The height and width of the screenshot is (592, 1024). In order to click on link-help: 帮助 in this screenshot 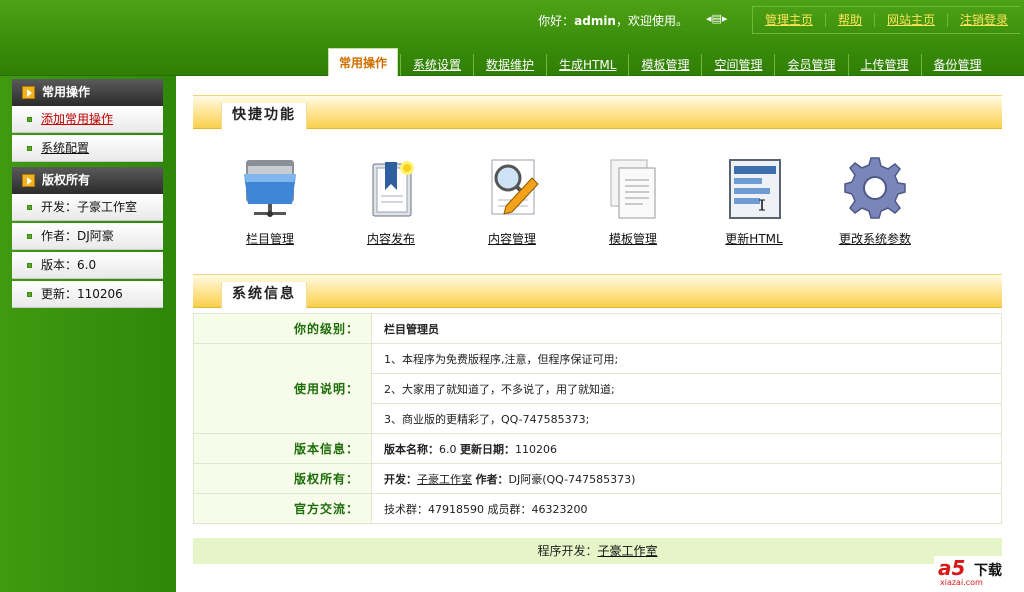, I will do `click(849, 20)`.